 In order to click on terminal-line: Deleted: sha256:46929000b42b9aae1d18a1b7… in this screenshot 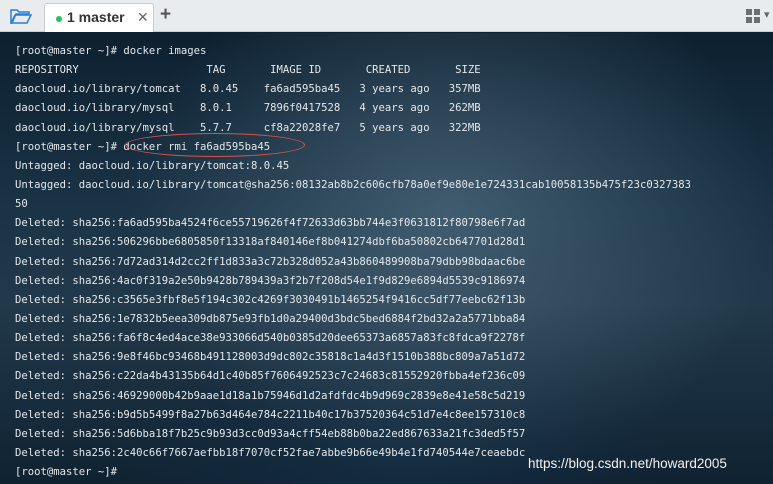, I will do `click(270, 395)`.